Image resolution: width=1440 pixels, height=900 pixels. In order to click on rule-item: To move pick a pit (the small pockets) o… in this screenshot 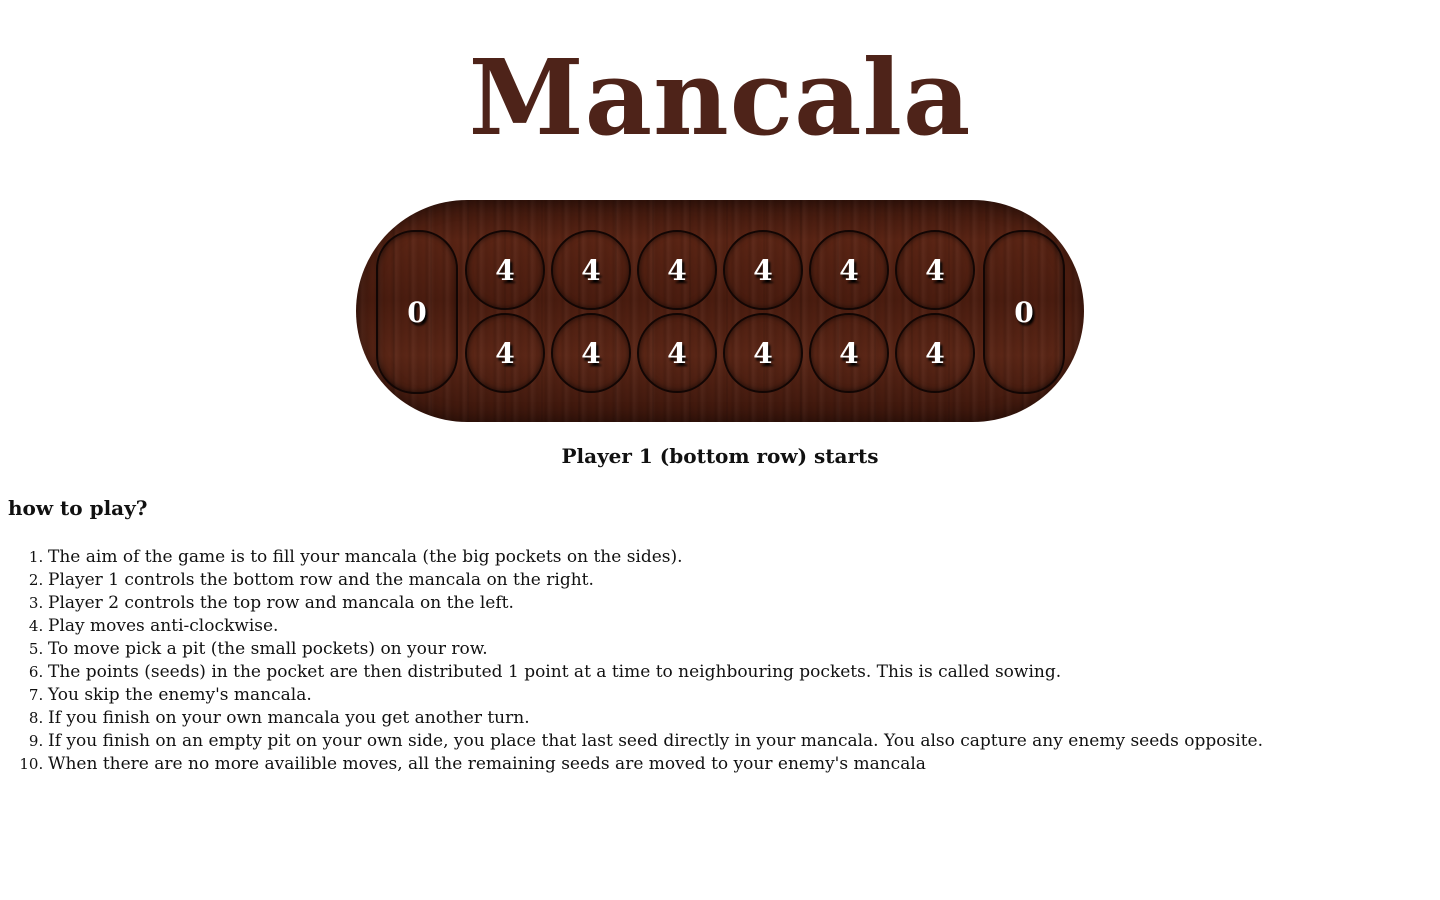, I will do `click(738, 649)`.